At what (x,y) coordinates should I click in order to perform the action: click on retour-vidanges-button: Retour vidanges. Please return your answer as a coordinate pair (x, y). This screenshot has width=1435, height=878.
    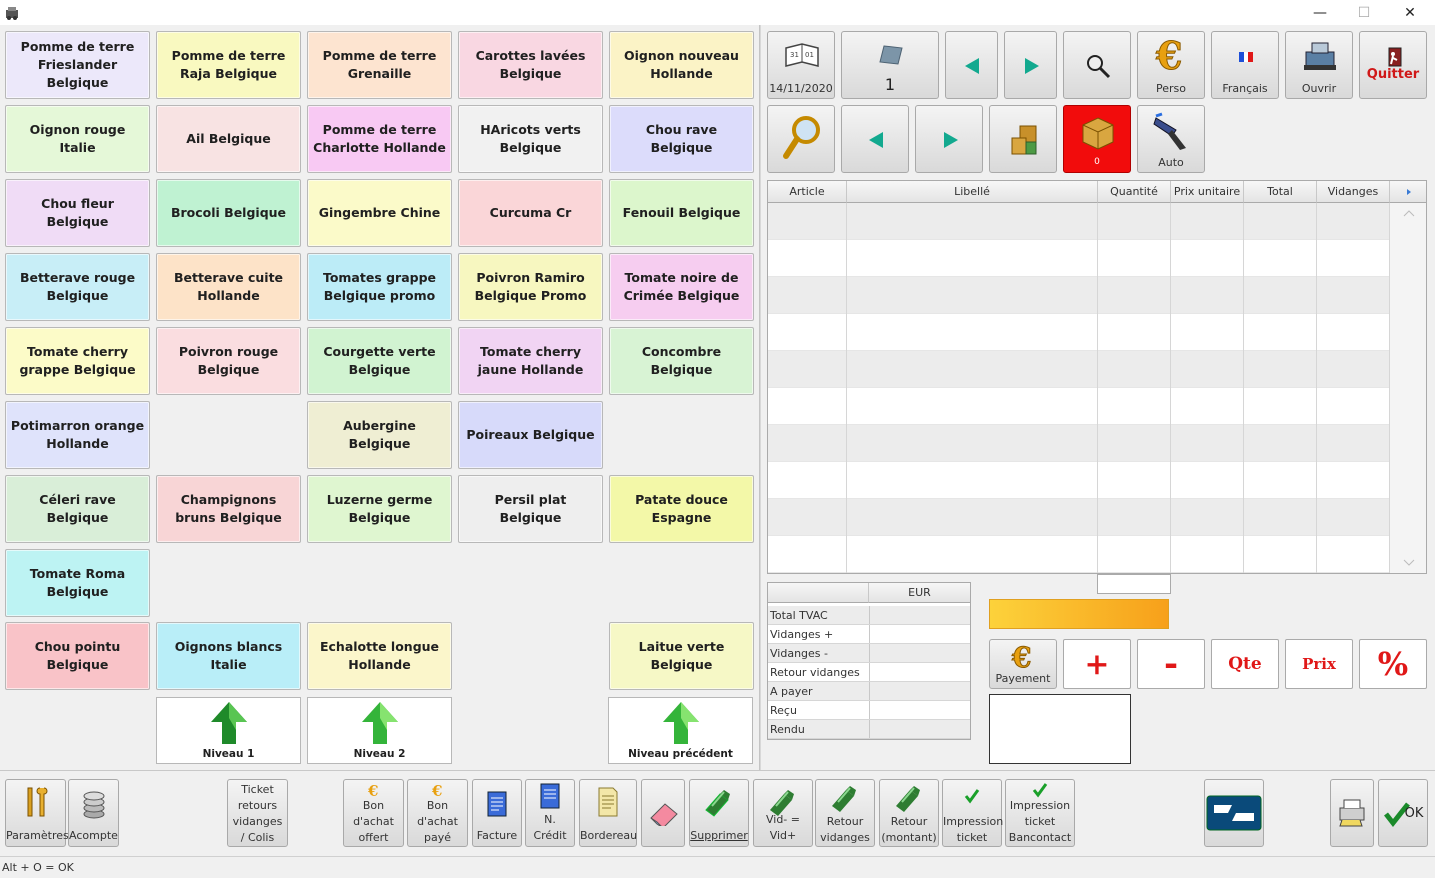
    Looking at the image, I should click on (845, 813).